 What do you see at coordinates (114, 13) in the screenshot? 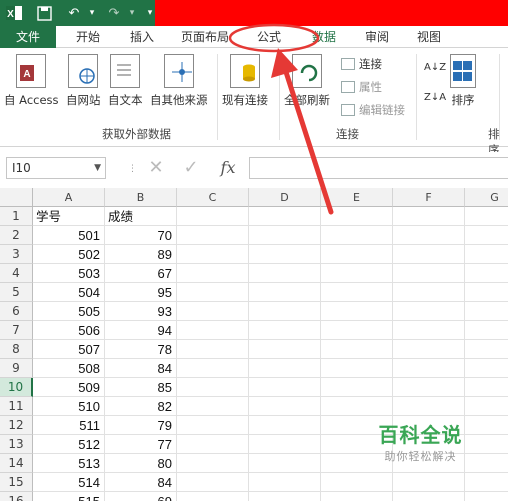
I see `redo-icon: ↷` at bounding box center [114, 13].